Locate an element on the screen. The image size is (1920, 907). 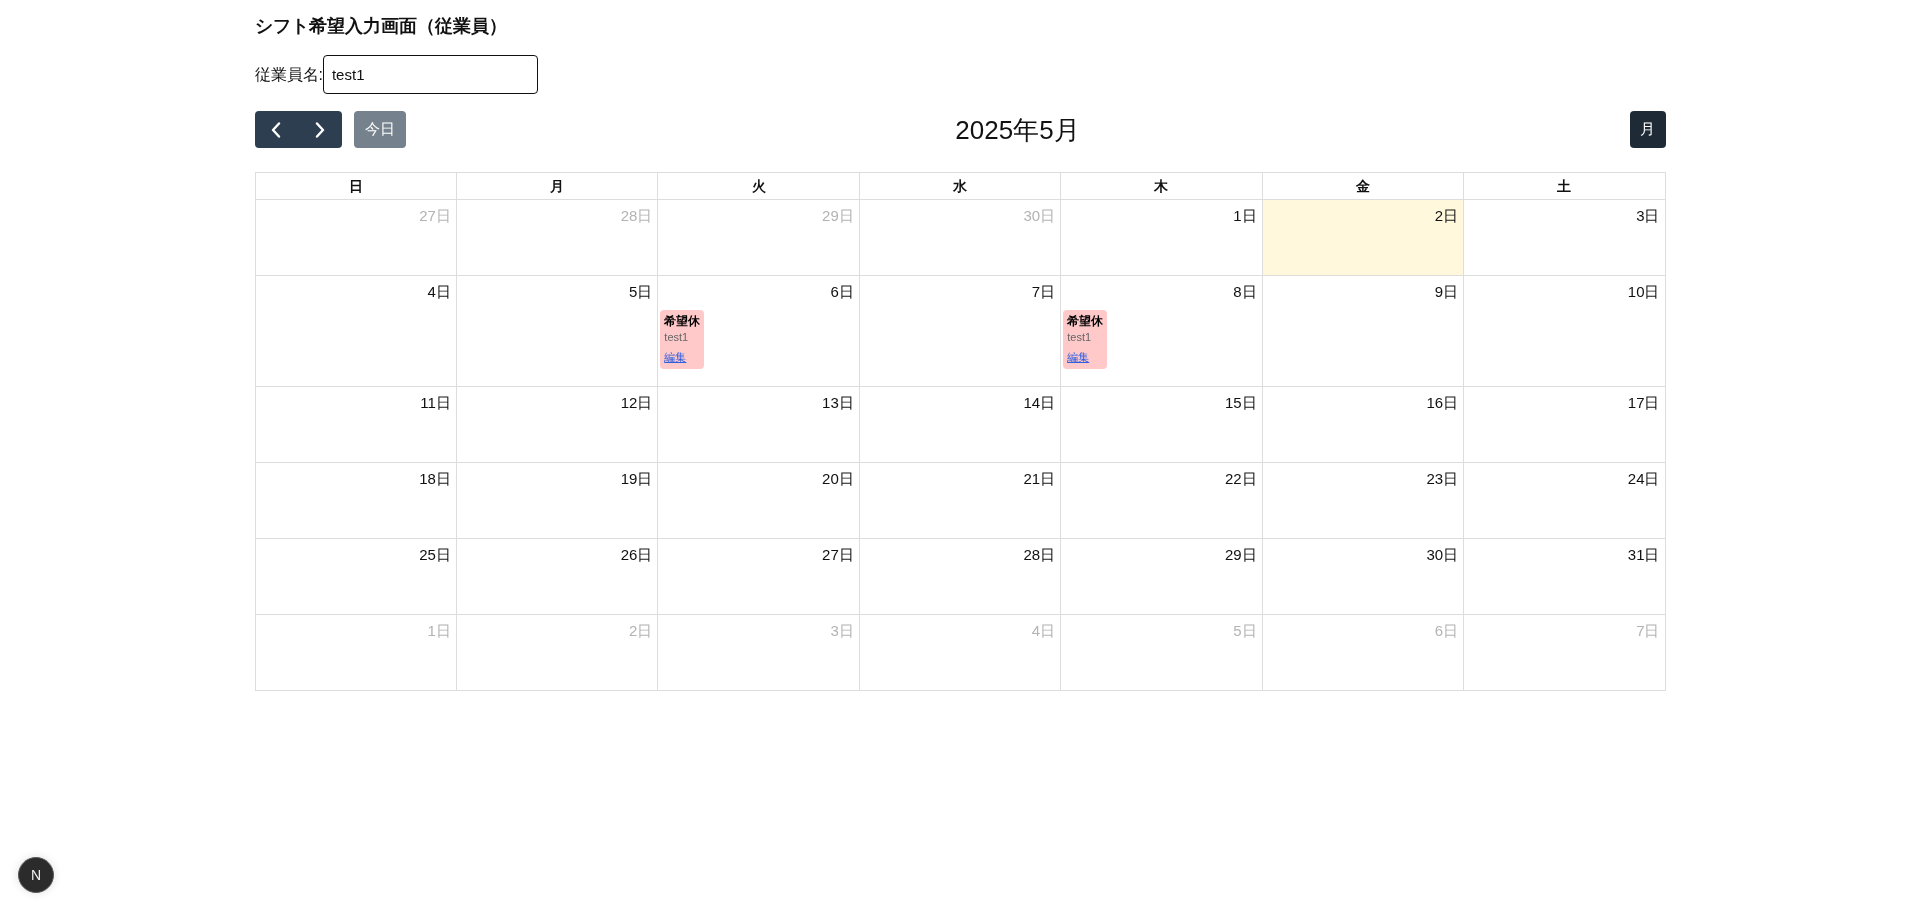
day-number: 19日 is located at coordinates (636, 479).